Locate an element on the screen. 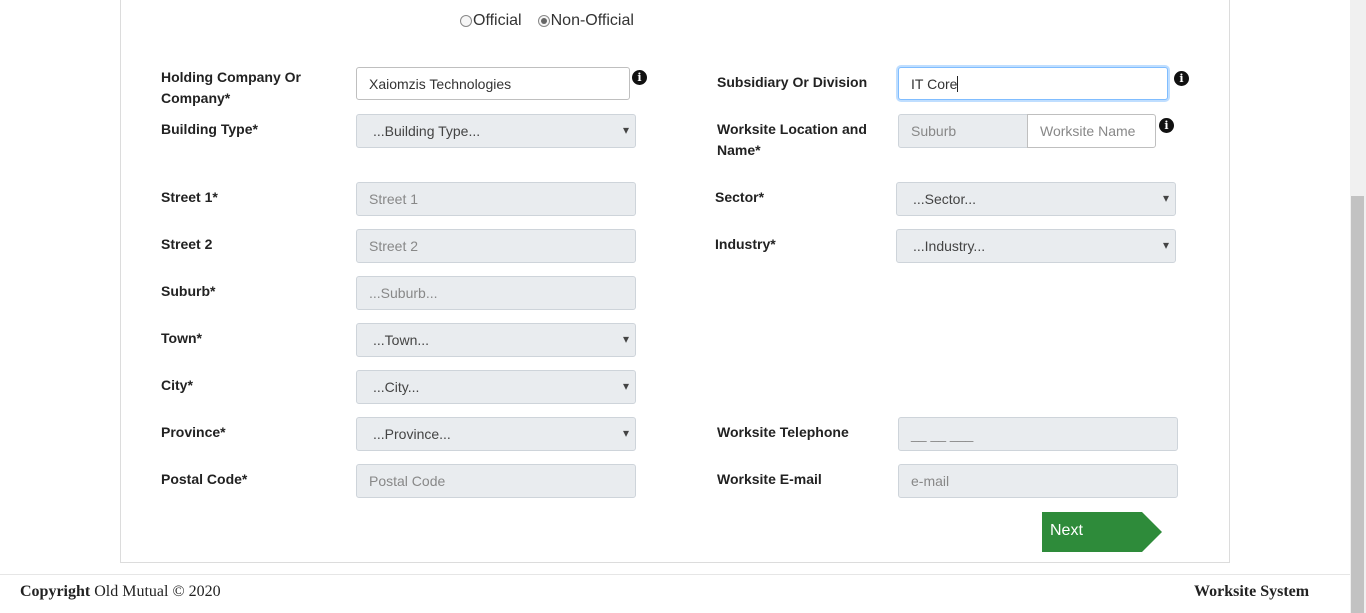 This screenshot has width=1366, height=613. subsidiary-input: IT Core is located at coordinates (1033, 83).